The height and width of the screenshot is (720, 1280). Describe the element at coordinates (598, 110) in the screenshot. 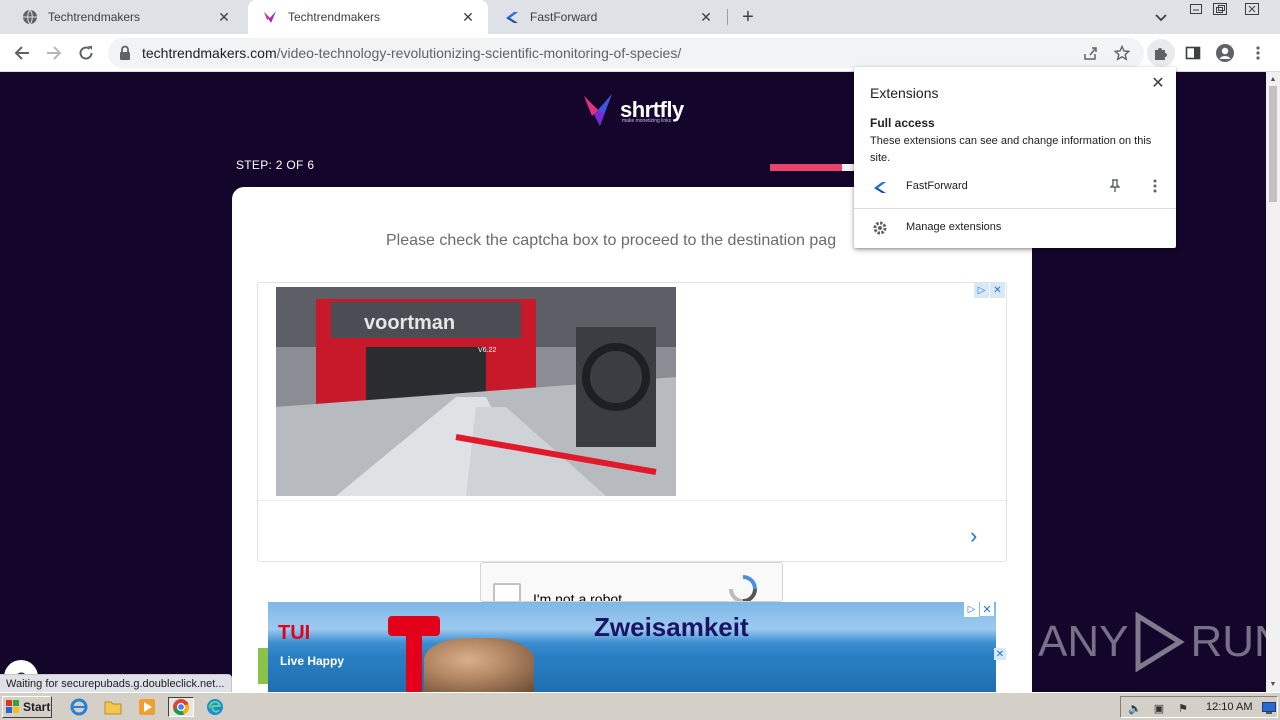

I see `shrtfly-bird-icon` at that location.